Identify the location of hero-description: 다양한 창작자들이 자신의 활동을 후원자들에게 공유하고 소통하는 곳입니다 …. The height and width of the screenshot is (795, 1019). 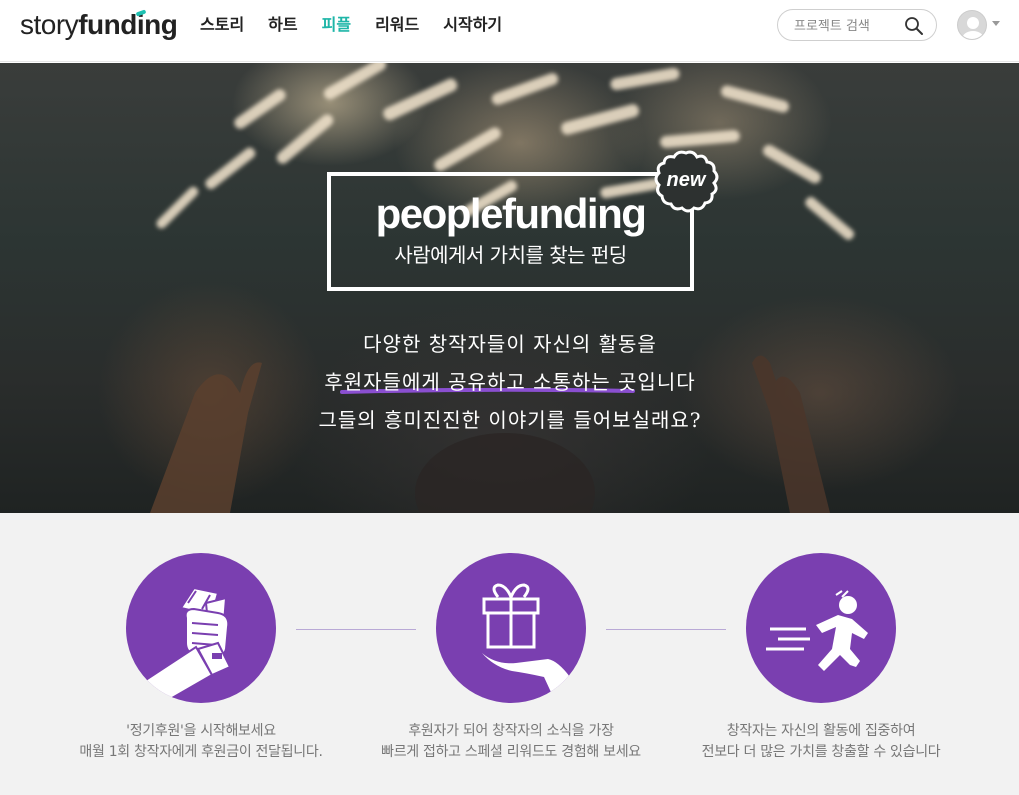
(510, 382).